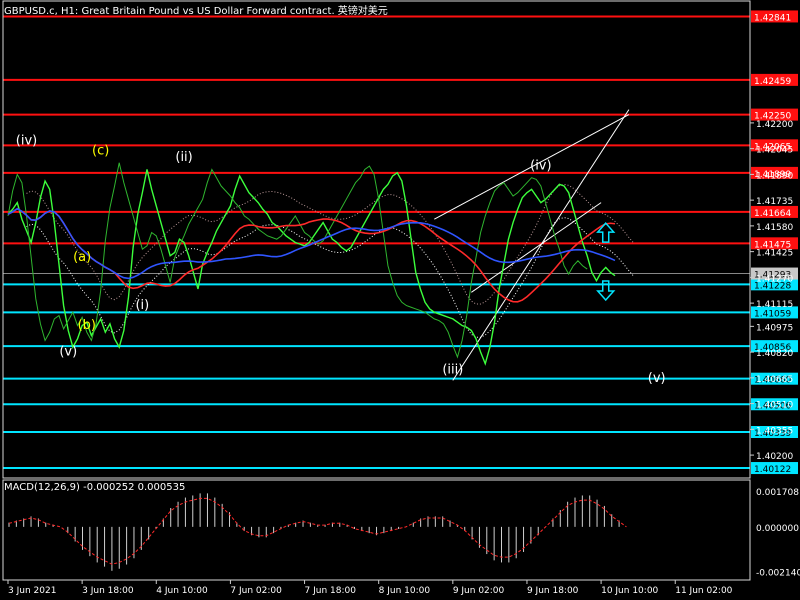 The height and width of the screenshot is (600, 800). I want to click on macd-tick-label: 0.000000, so click(777, 529).